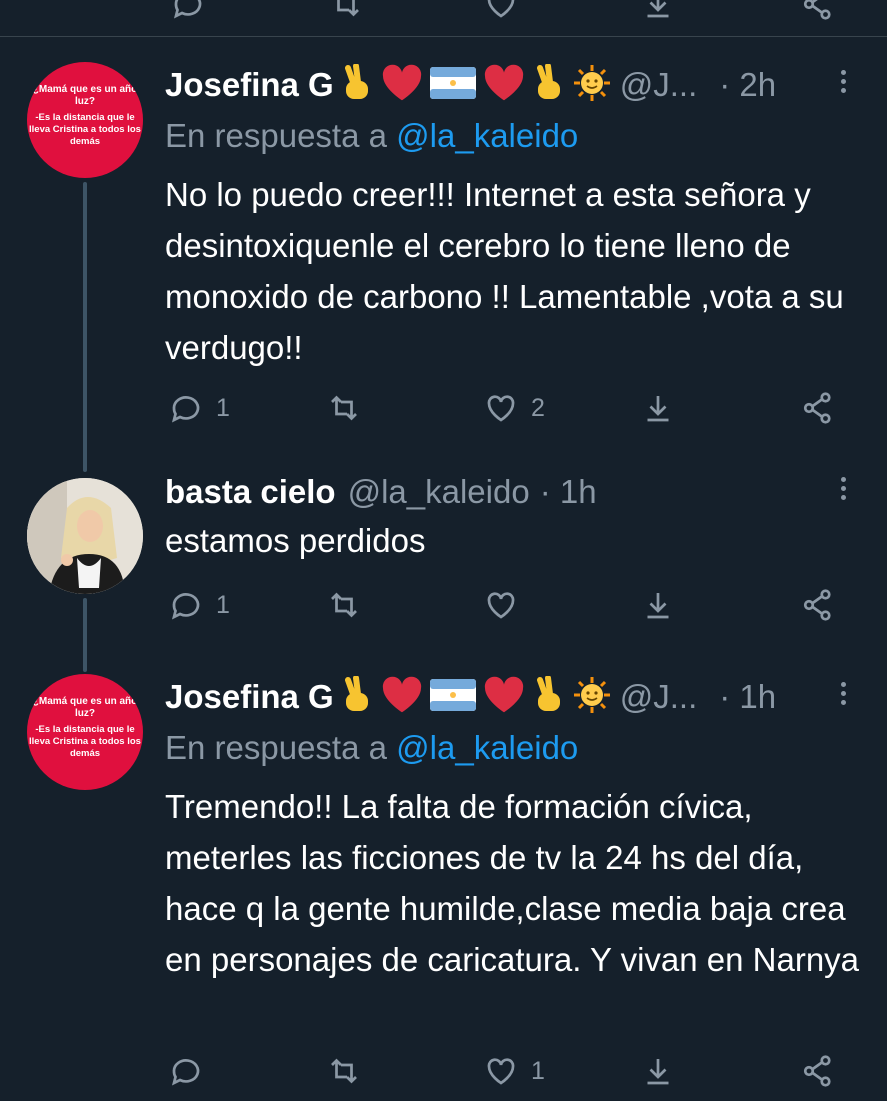 The height and width of the screenshot is (1101, 887). I want to click on avatar-photo, so click(85, 536).